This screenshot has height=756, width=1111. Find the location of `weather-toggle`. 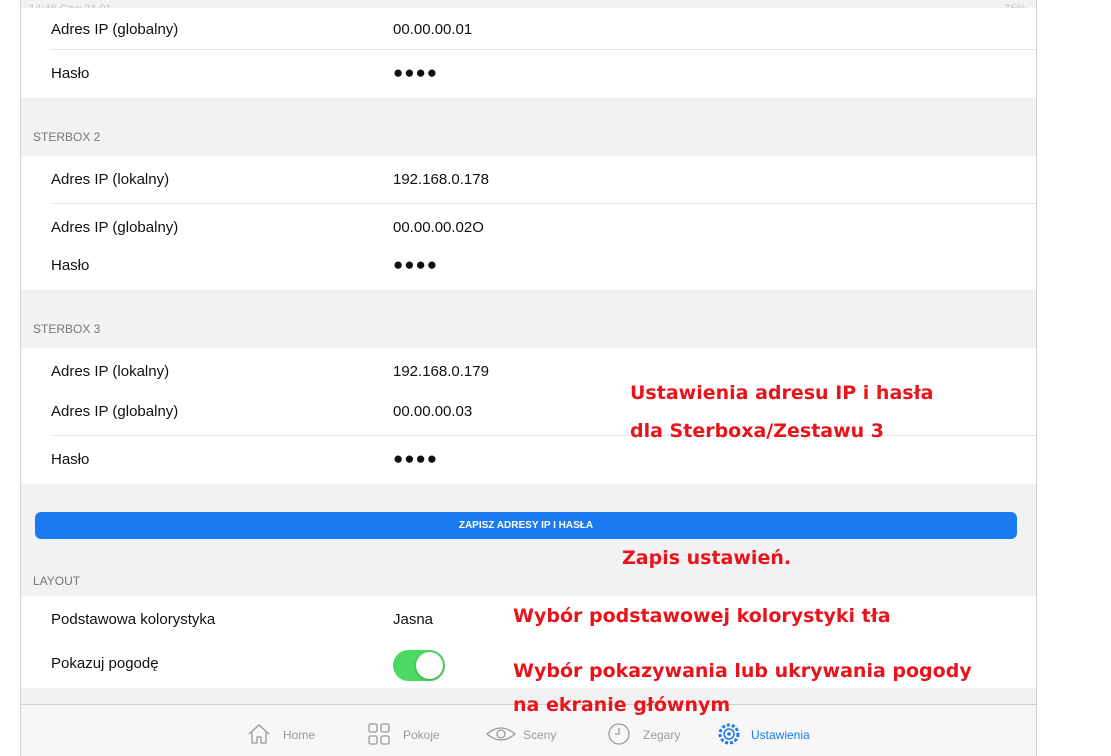

weather-toggle is located at coordinates (419, 665).